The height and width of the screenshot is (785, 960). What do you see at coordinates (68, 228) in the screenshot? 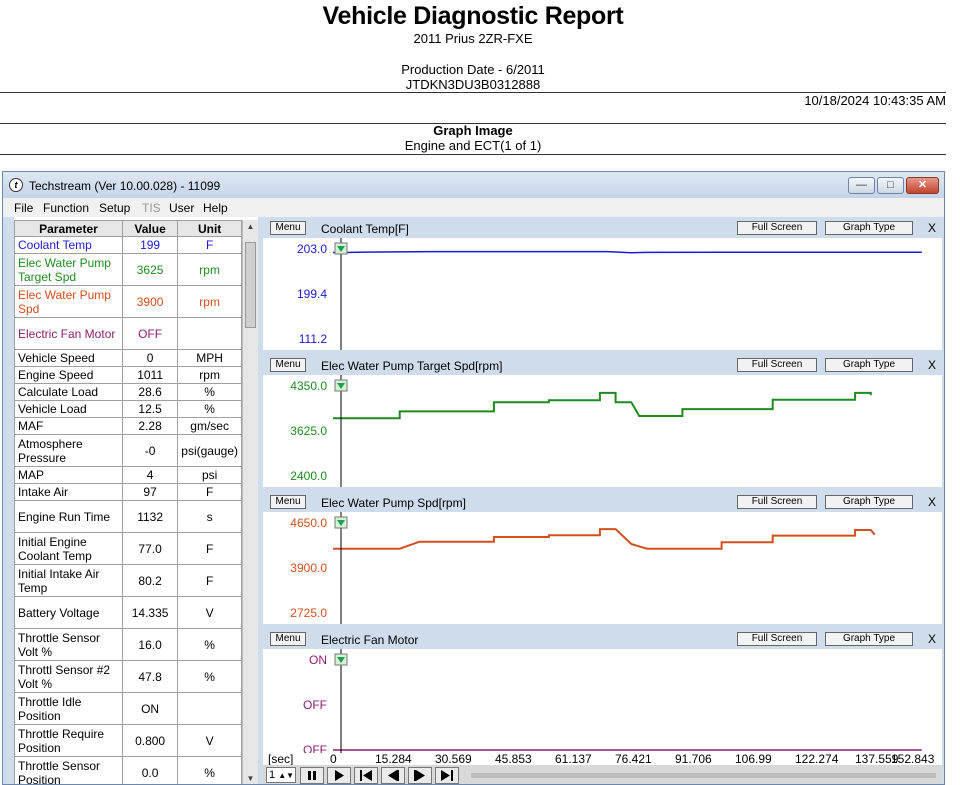
I see `column-header-parameter: Parameter` at bounding box center [68, 228].